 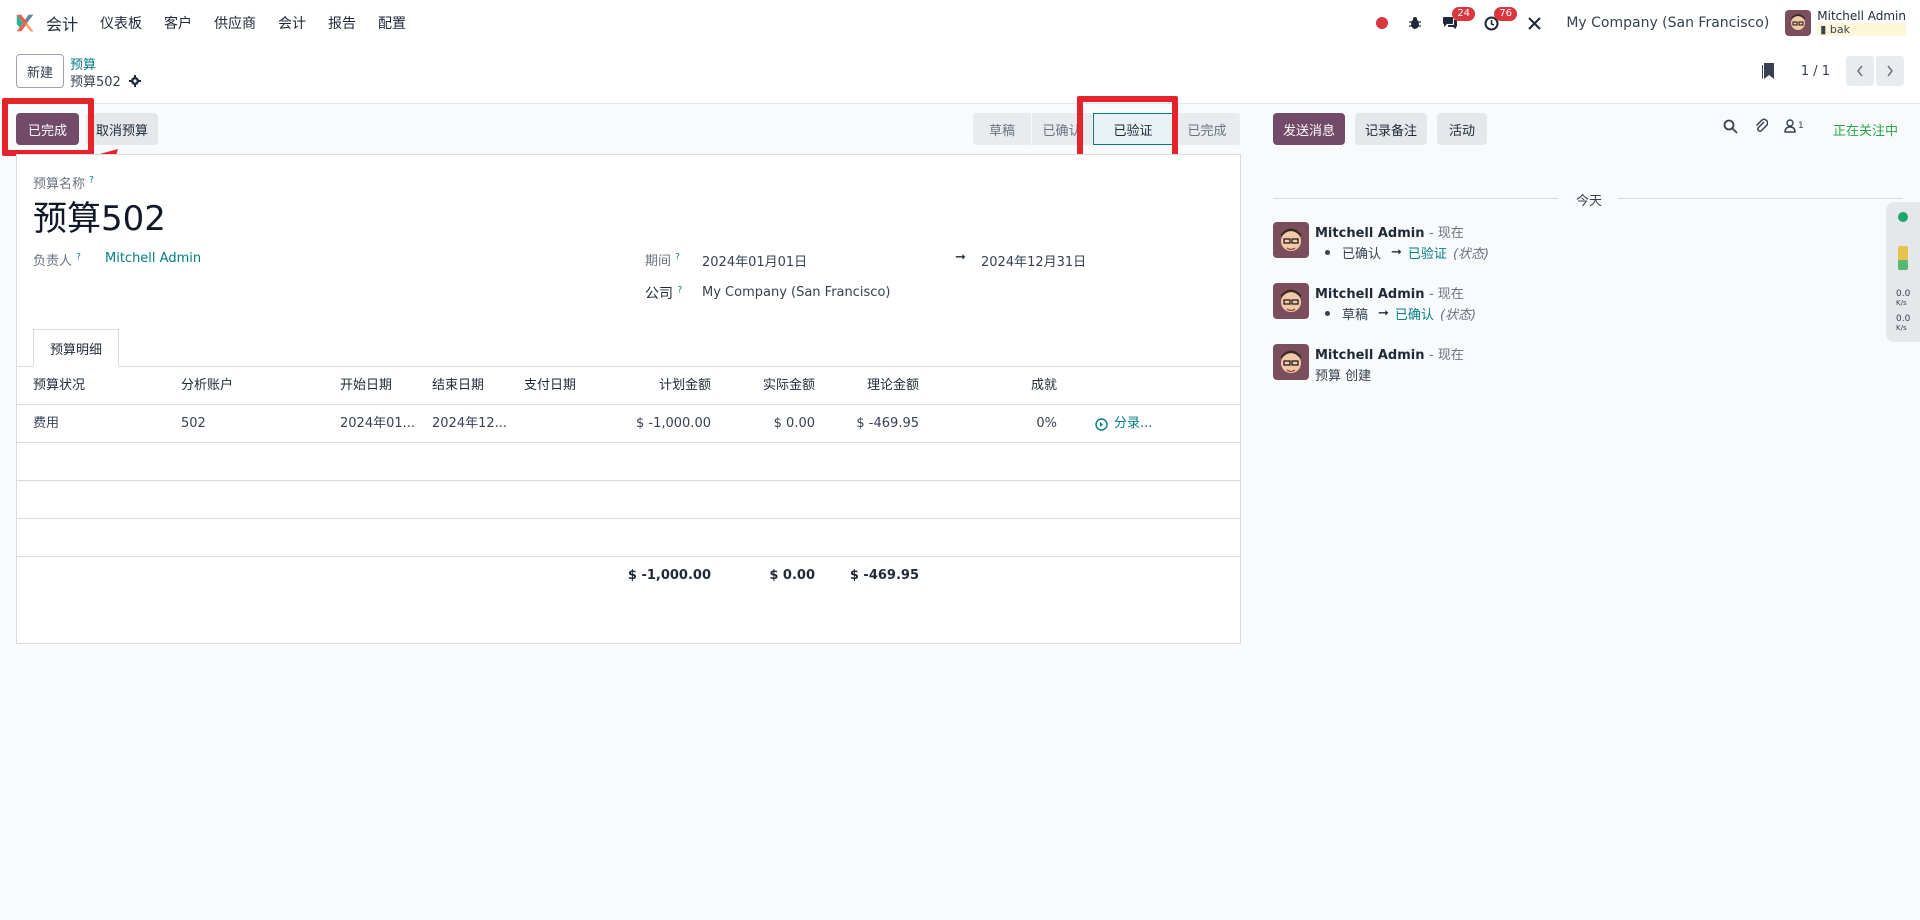 What do you see at coordinates (1002, 129) in the screenshot?
I see `stage-draft: 草稿` at bounding box center [1002, 129].